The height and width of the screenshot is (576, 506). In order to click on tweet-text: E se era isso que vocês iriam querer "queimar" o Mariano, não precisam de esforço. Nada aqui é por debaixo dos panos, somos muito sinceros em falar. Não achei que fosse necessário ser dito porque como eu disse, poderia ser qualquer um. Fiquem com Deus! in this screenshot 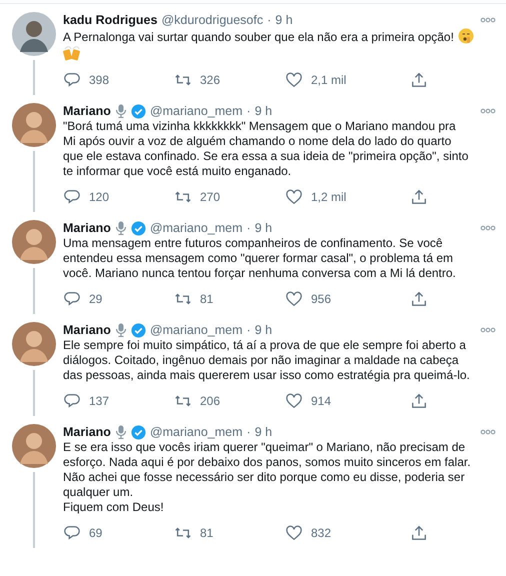, I will do `click(267, 477)`.